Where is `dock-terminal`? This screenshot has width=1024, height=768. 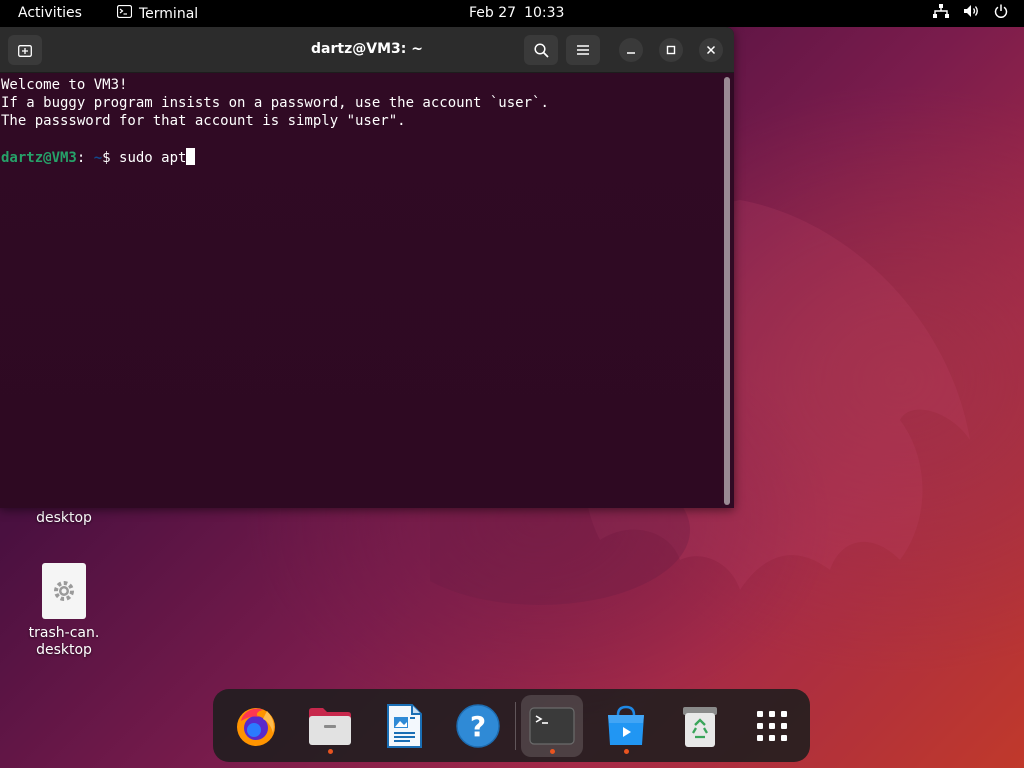
dock-terminal is located at coordinates (552, 726).